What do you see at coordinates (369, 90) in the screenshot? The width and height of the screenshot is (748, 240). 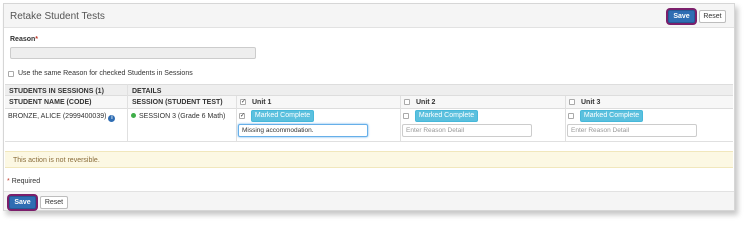 I see `table-group-header: STUDENTS IN SESSIONS (1) DETAILS` at bounding box center [369, 90].